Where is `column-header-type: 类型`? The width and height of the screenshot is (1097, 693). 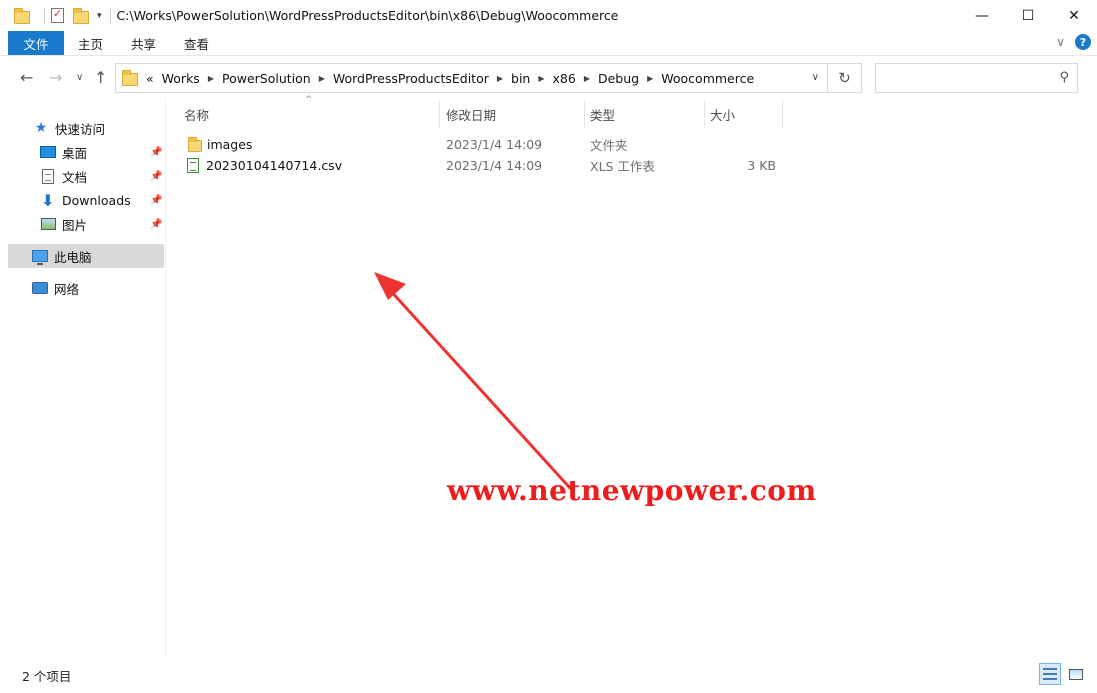 column-header-type: 类型 is located at coordinates (647, 114).